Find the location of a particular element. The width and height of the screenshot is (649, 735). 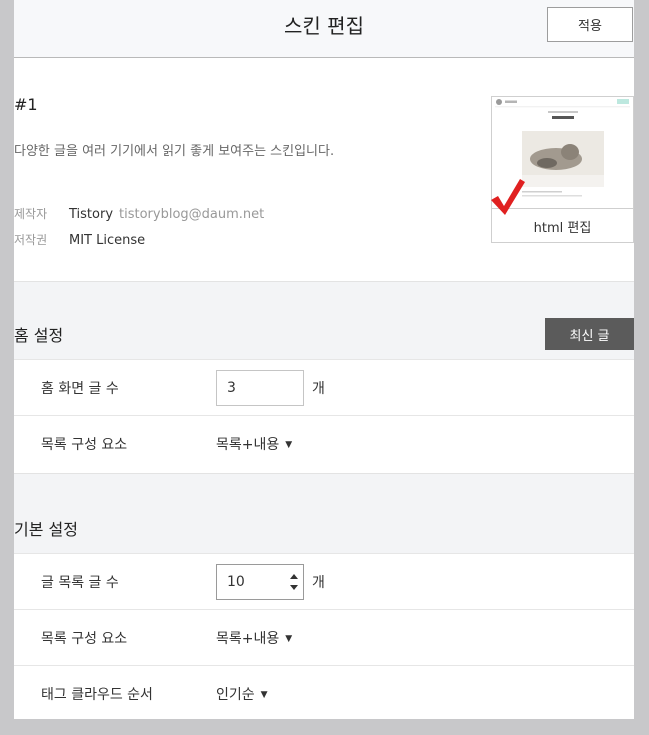

latest-posts-button: 최신 글 is located at coordinates (589, 334).